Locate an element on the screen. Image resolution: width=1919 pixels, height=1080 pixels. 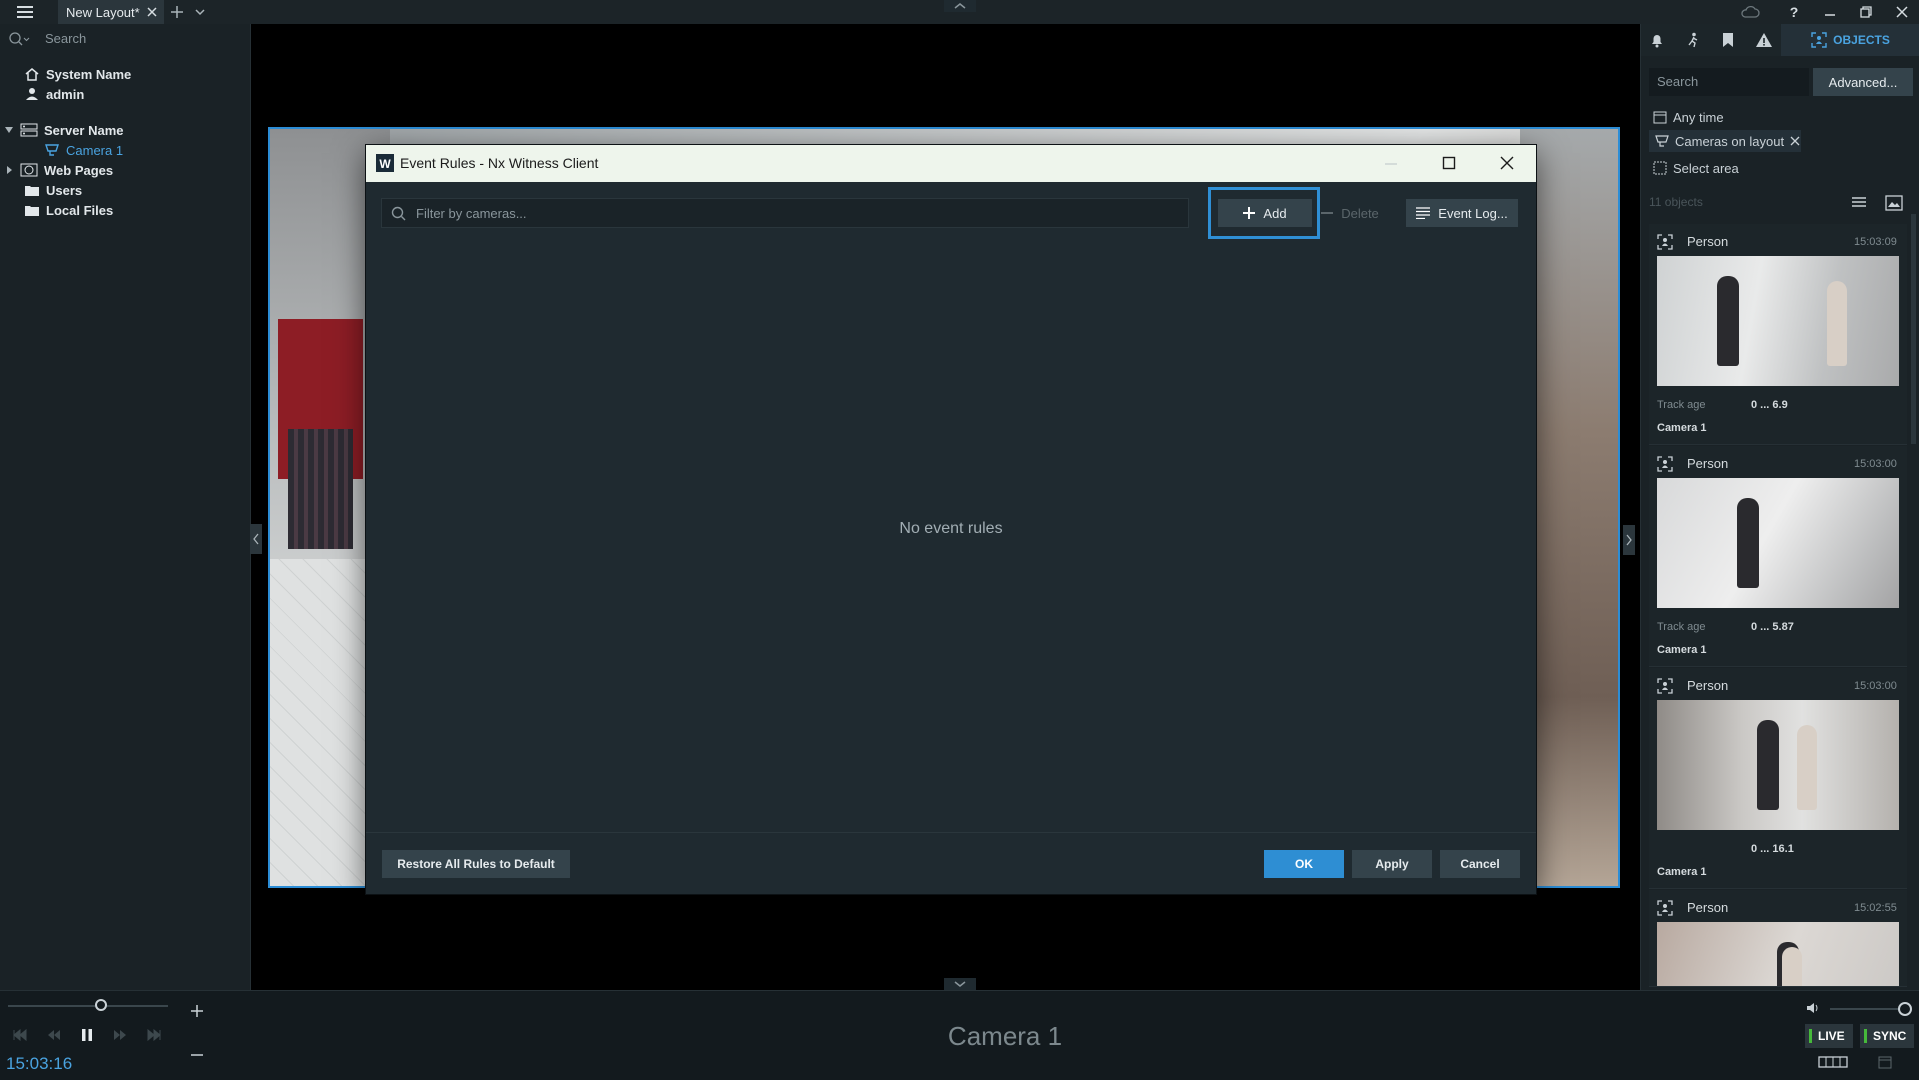
delete-button: Delete is located at coordinates (1350, 213).